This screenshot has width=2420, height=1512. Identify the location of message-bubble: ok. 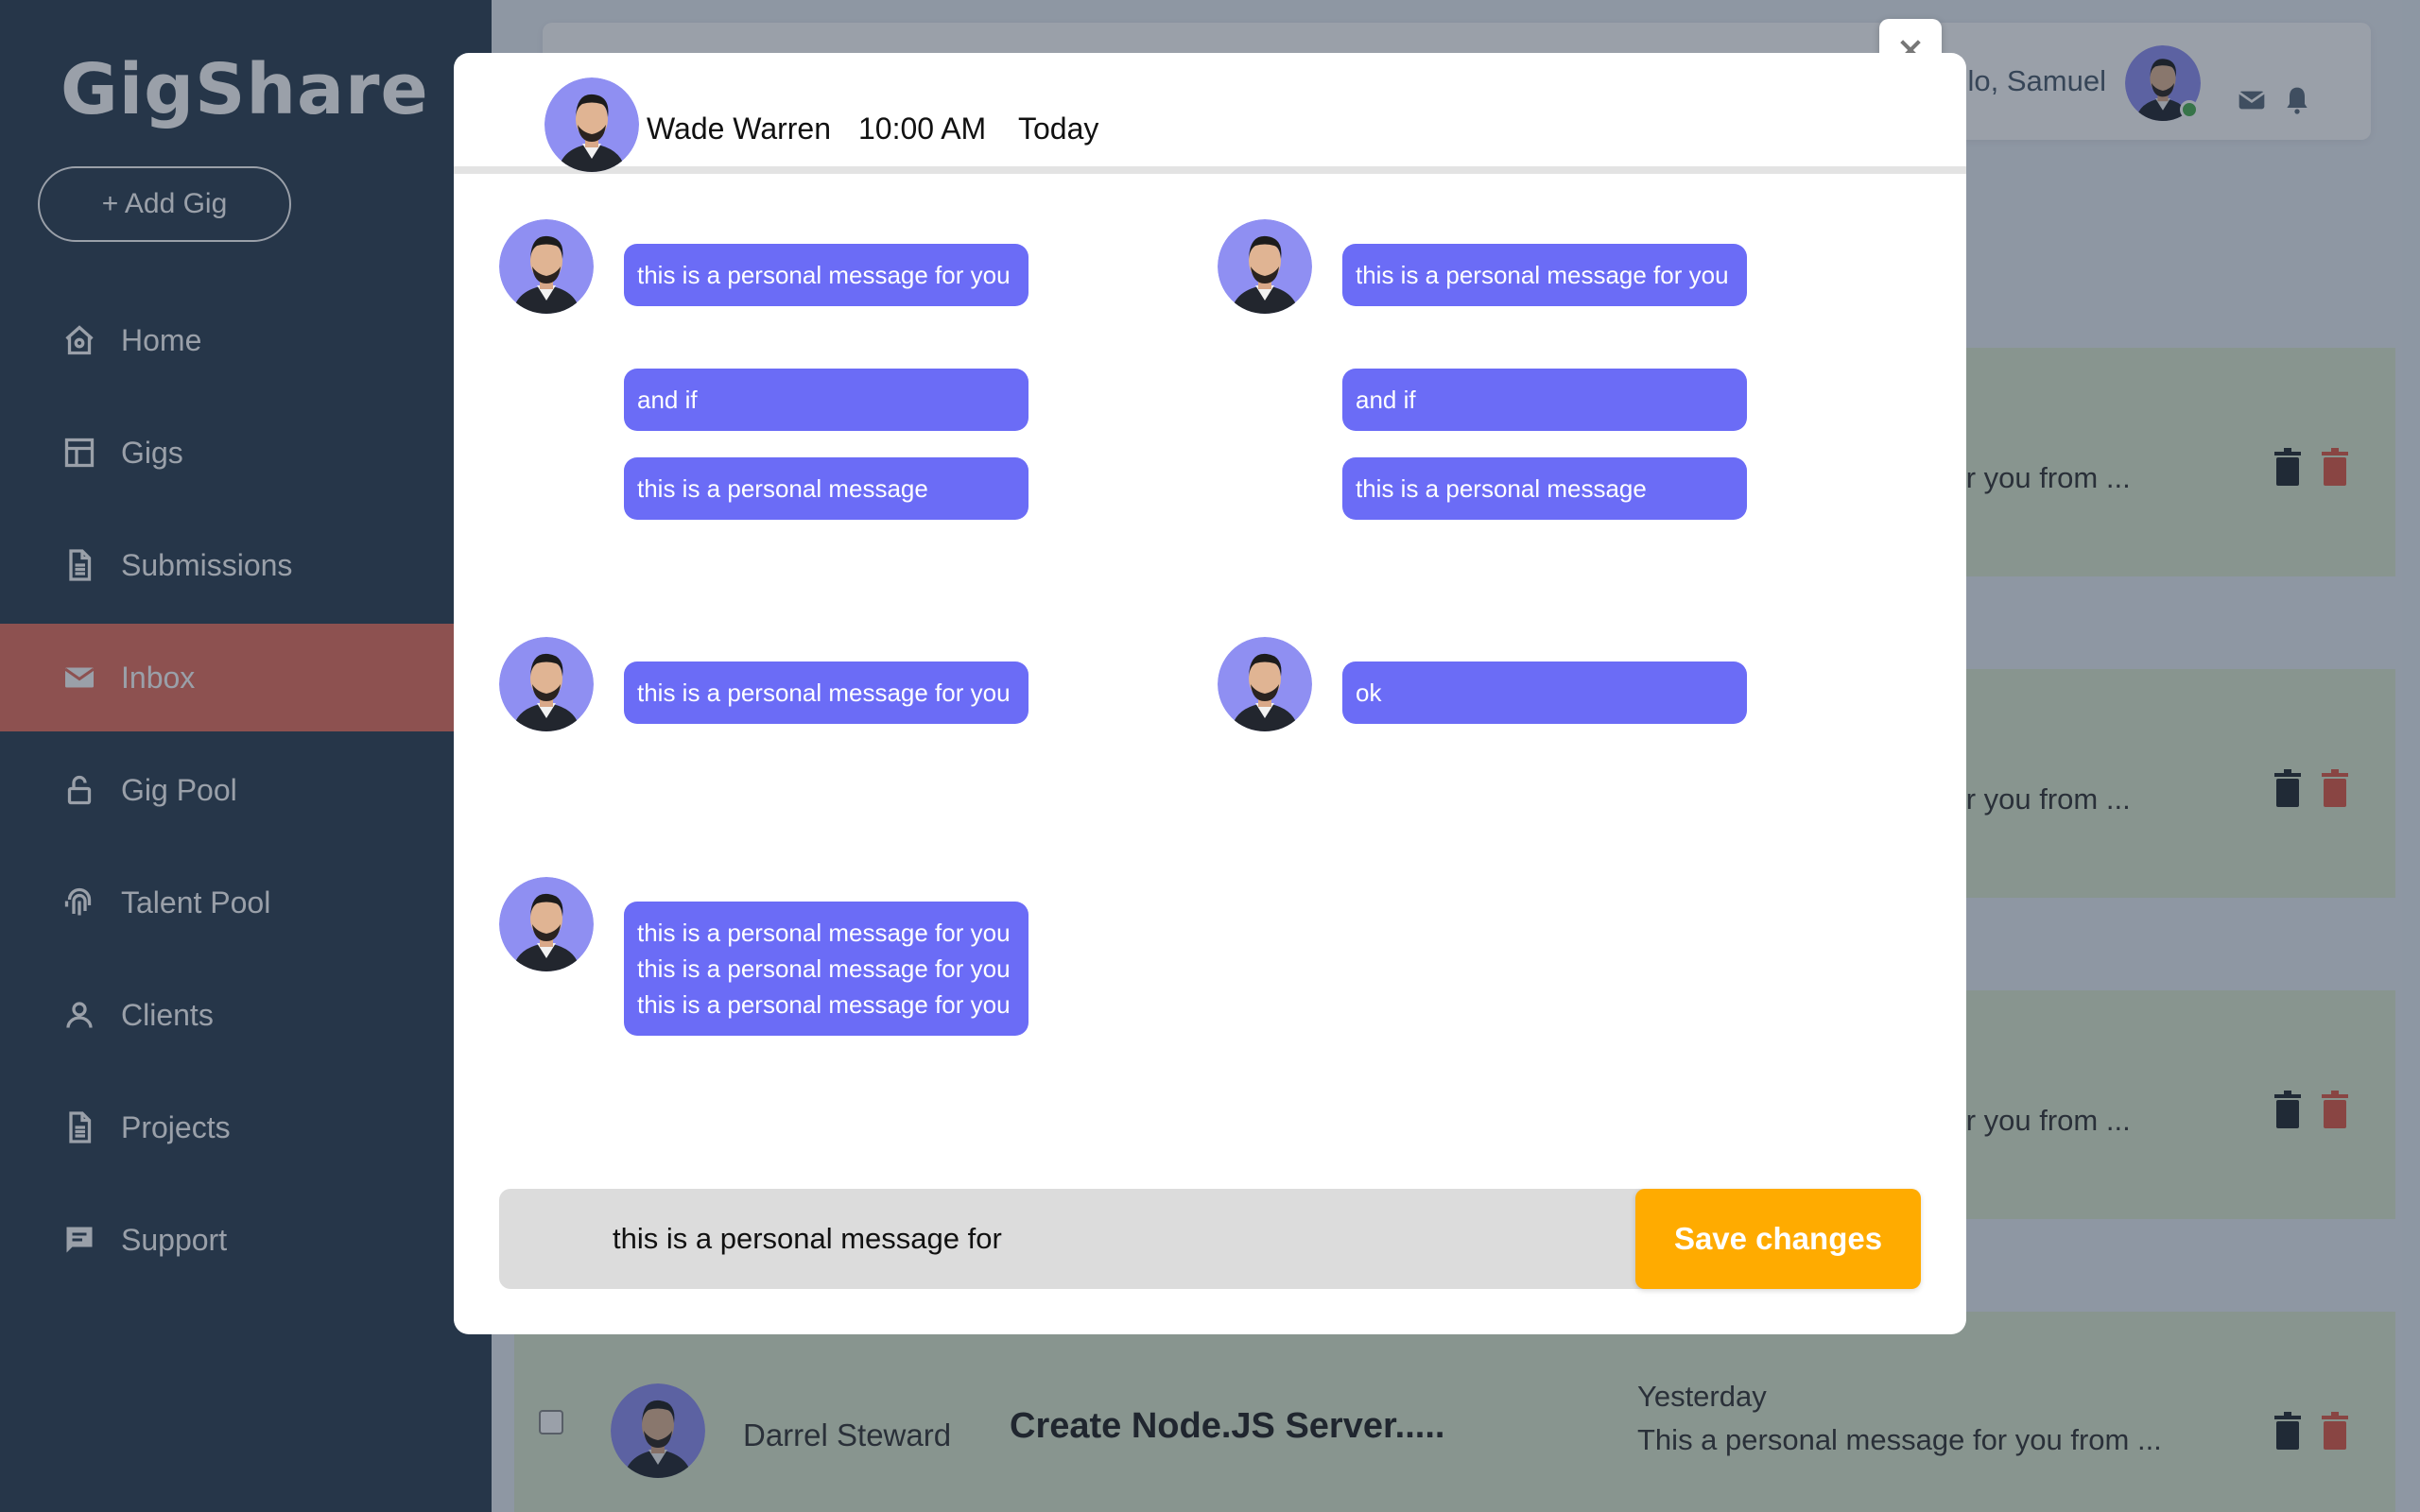
(1544, 693).